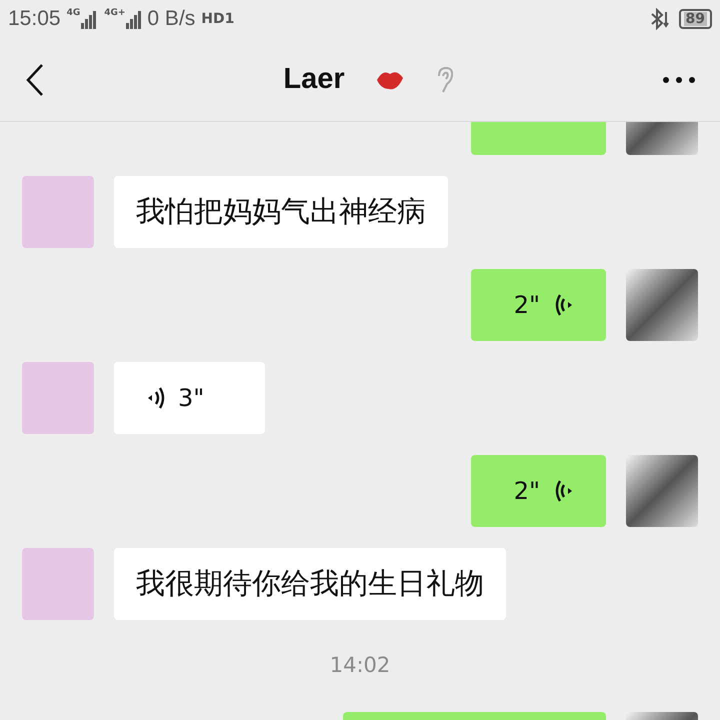 Image resolution: width=720 pixels, height=720 pixels. I want to click on hd-call-icon: HD1, so click(217, 19).